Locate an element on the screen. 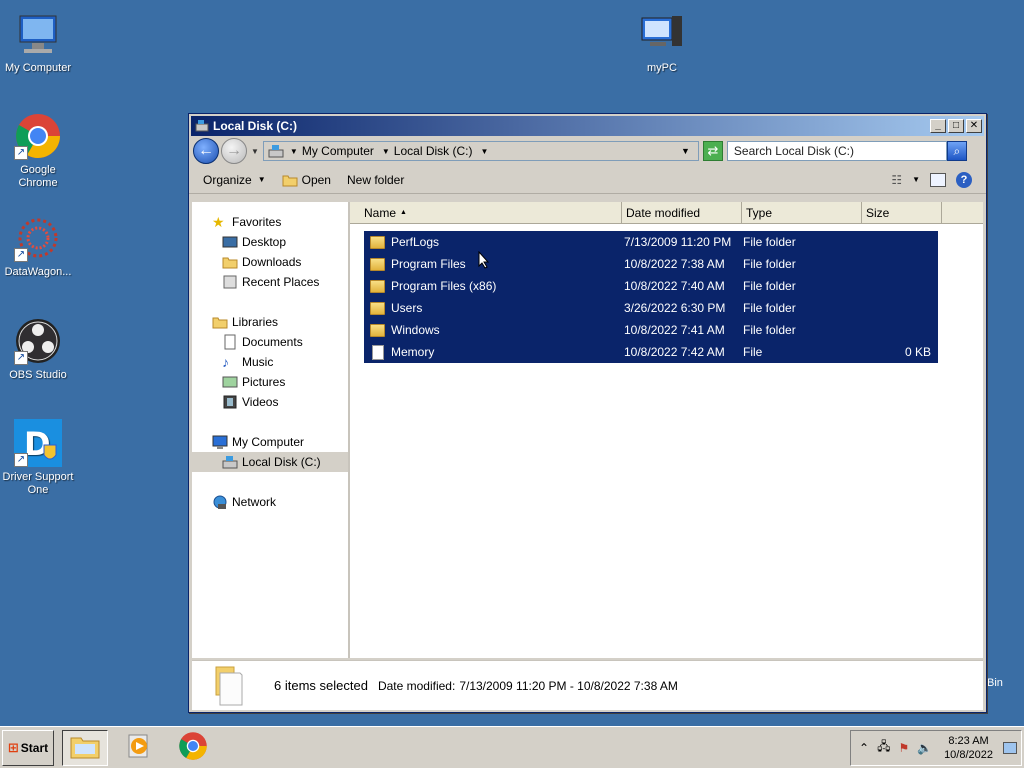 The image size is (1024, 768). nav-pictures: Pictures is located at coordinates (270, 382).